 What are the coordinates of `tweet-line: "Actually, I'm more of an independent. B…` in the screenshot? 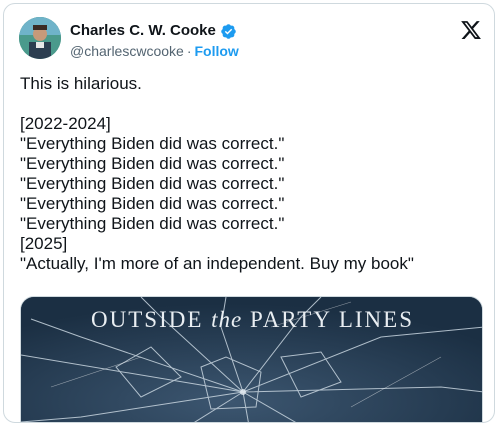 It's located at (217, 263).